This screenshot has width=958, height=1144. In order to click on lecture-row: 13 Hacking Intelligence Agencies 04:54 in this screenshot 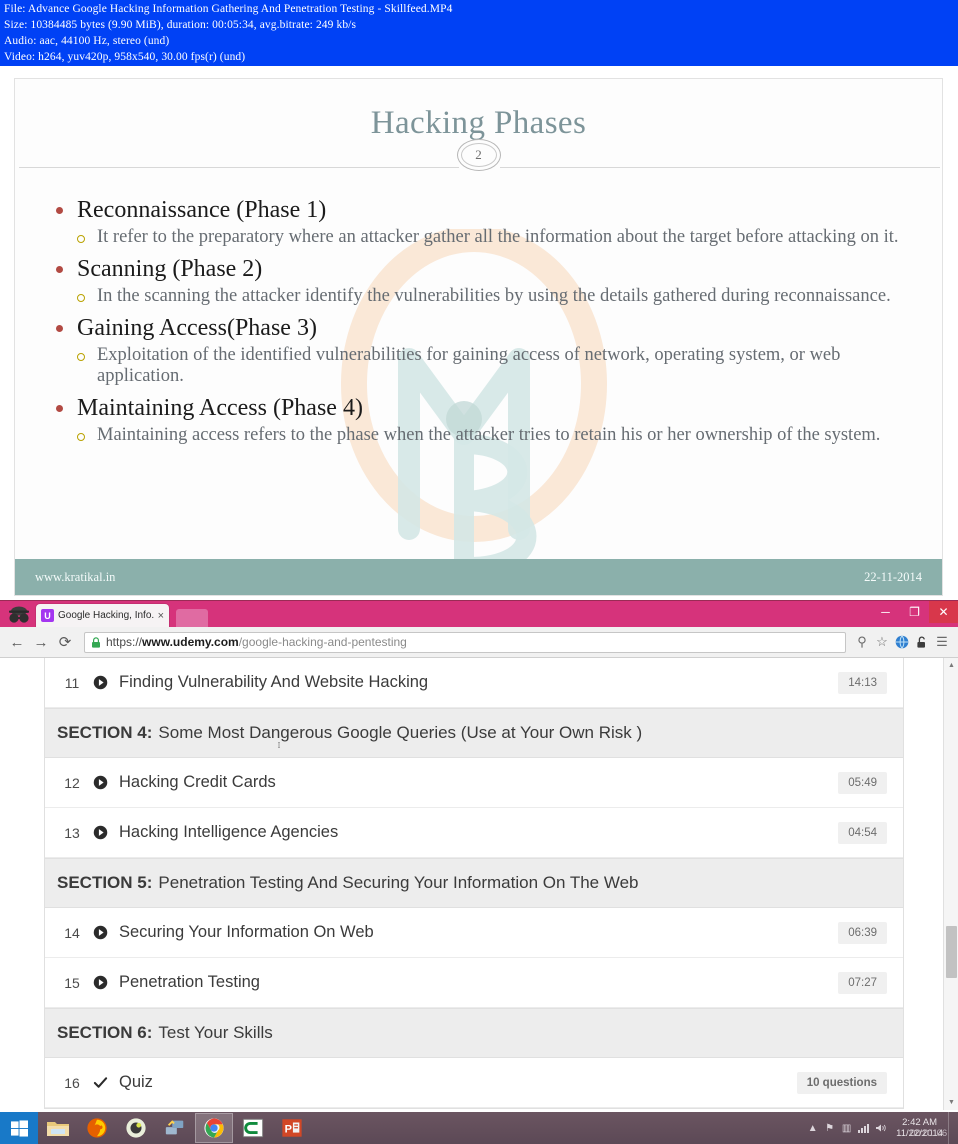, I will do `click(474, 833)`.